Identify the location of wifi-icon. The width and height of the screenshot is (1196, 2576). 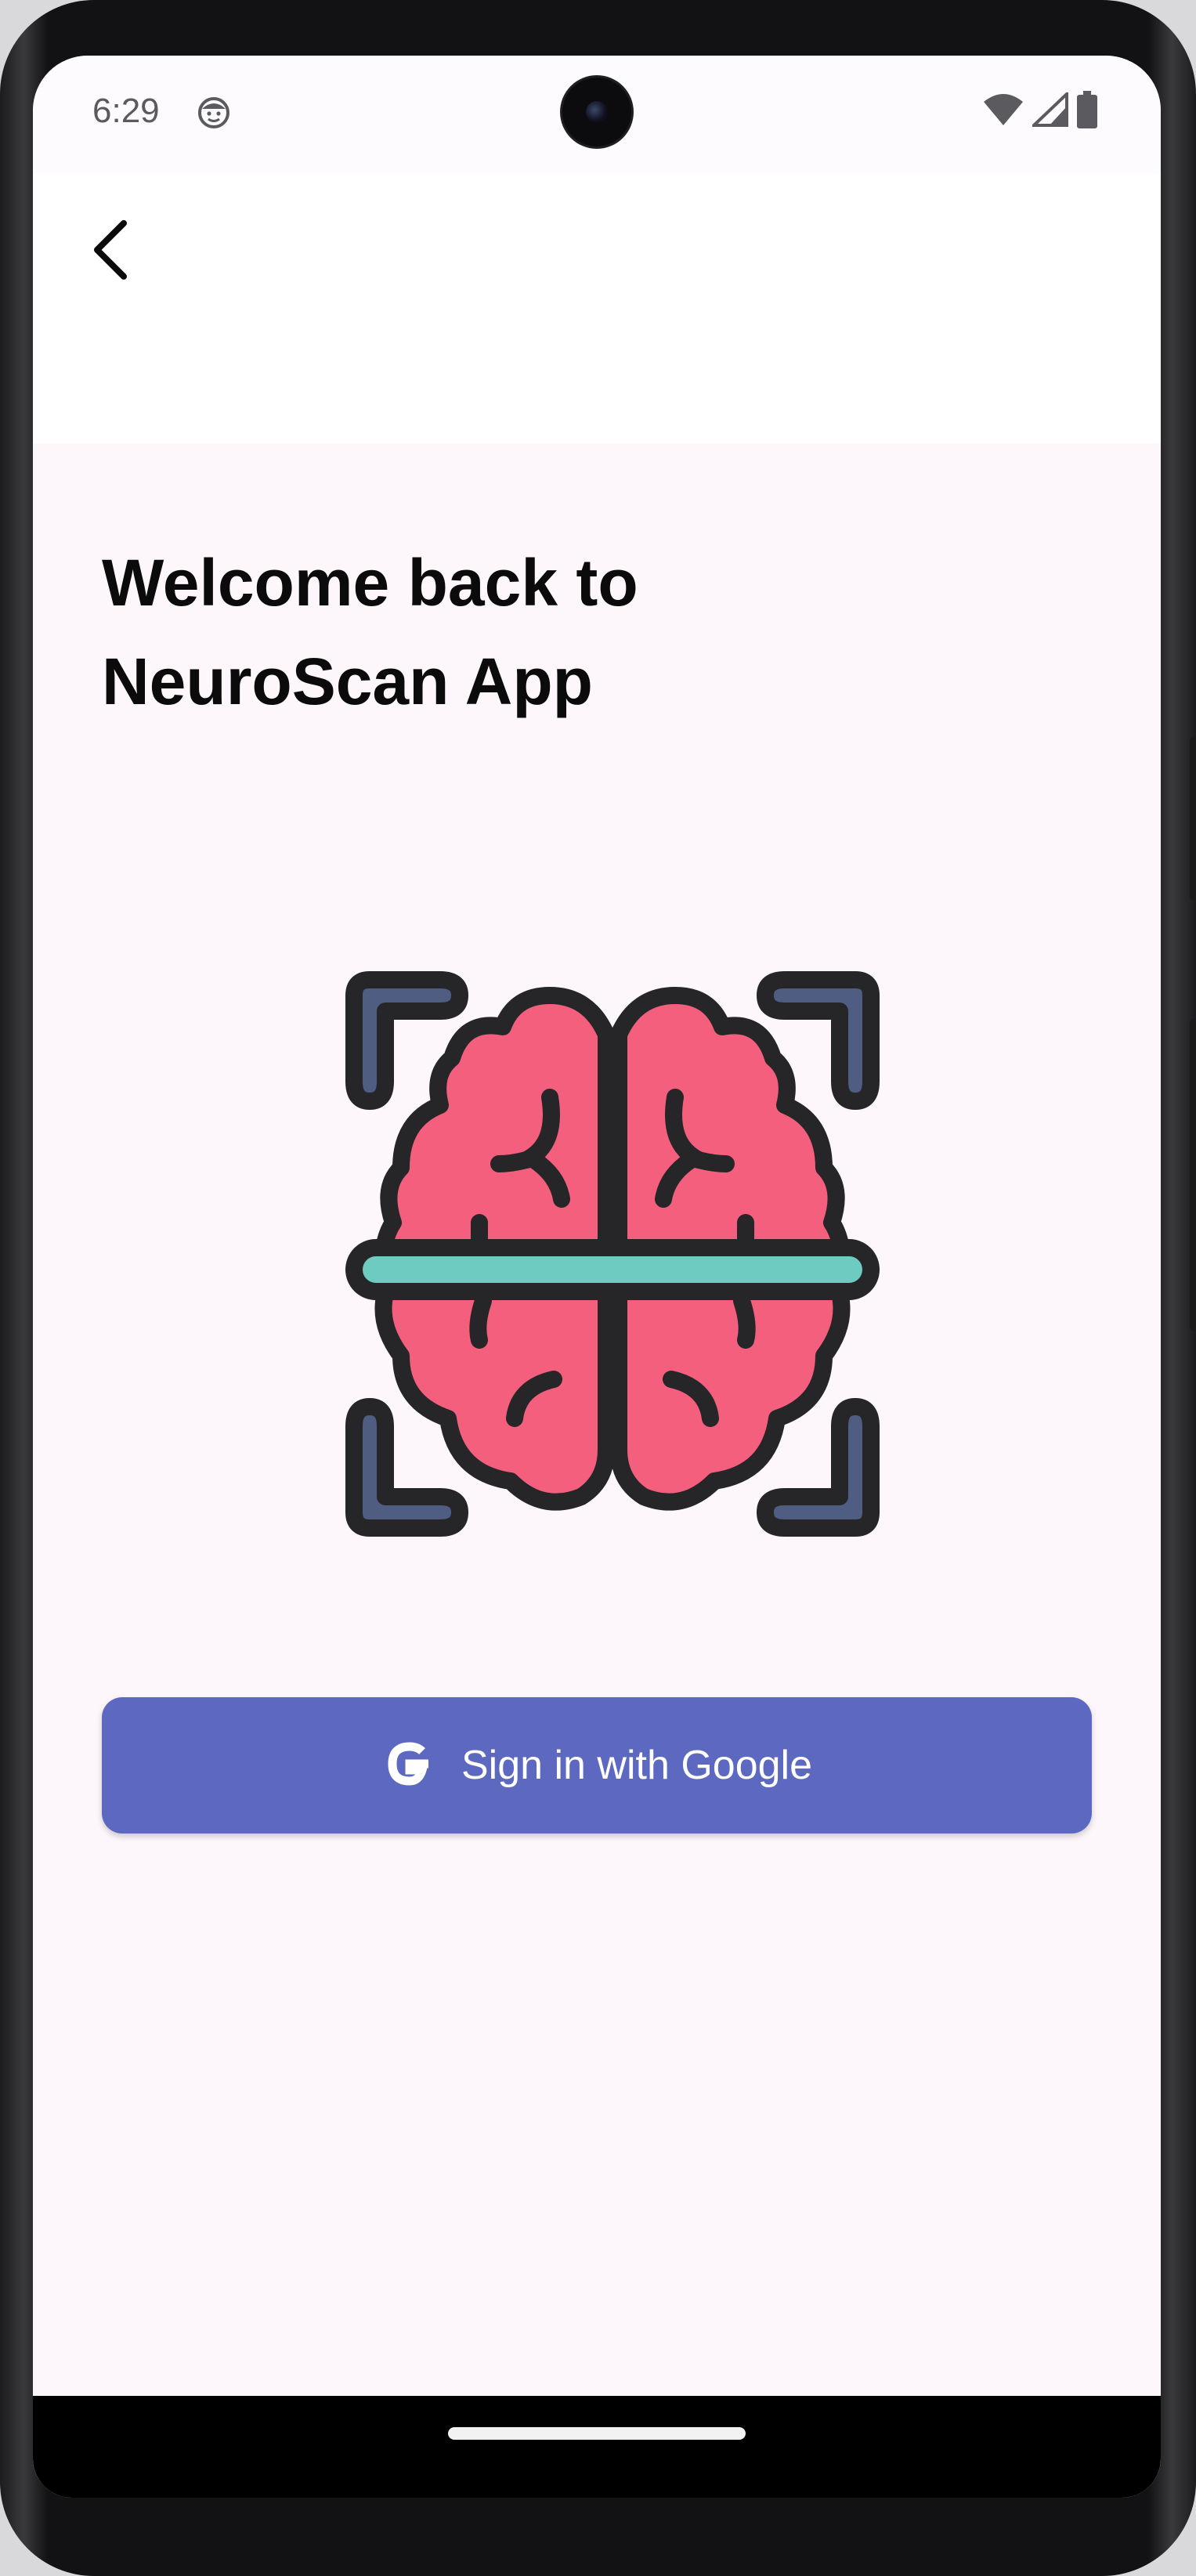
(1003, 111).